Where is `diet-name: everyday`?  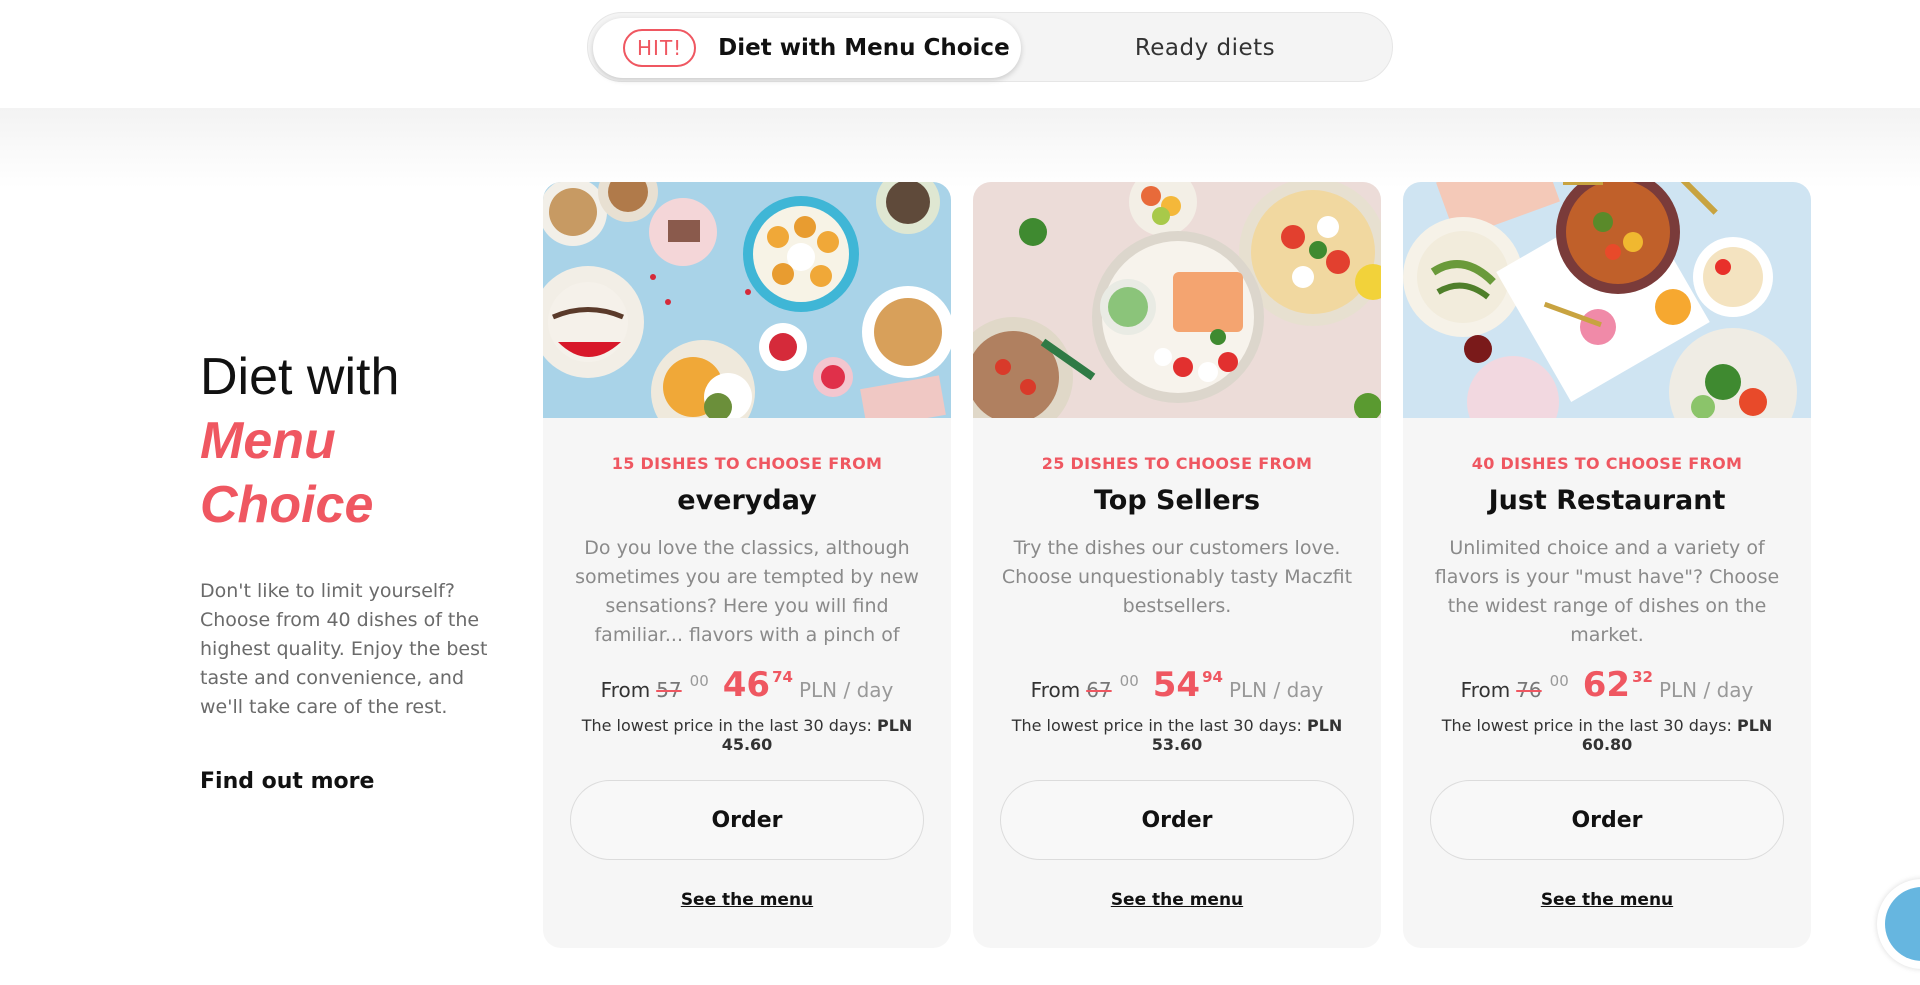
diet-name: everyday is located at coordinates (747, 500).